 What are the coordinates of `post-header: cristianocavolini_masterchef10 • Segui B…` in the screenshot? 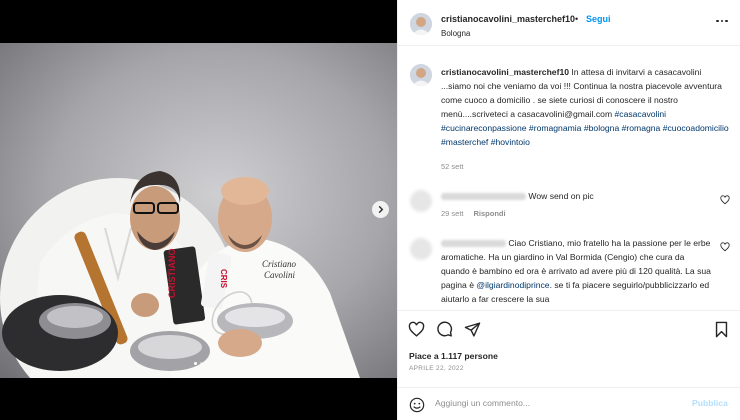 It's located at (569, 23).